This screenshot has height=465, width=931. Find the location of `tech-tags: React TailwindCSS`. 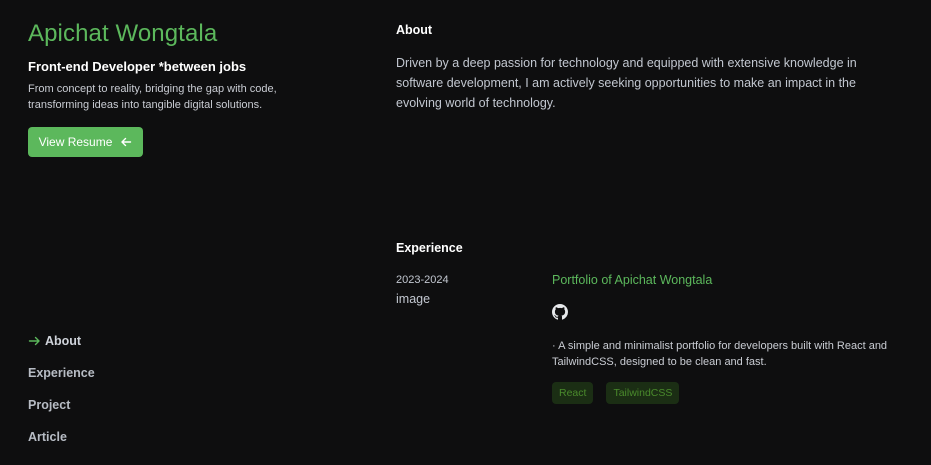

tech-tags: React TailwindCSS is located at coordinates (616, 393).